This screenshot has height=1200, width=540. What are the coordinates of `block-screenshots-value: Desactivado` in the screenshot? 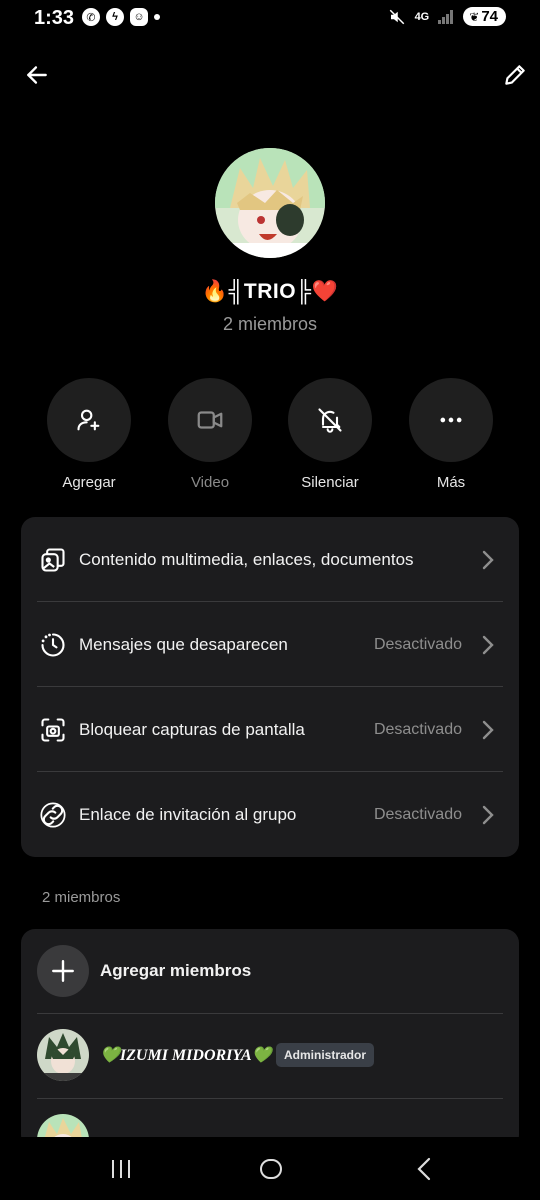 It's located at (417, 729).